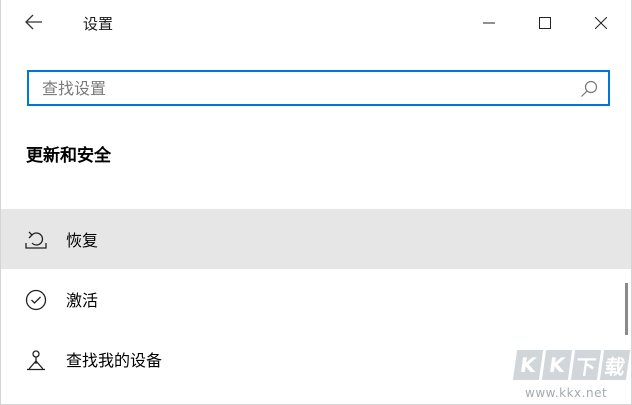  What do you see at coordinates (98, 24) in the screenshot?
I see `window-title: 设置` at bounding box center [98, 24].